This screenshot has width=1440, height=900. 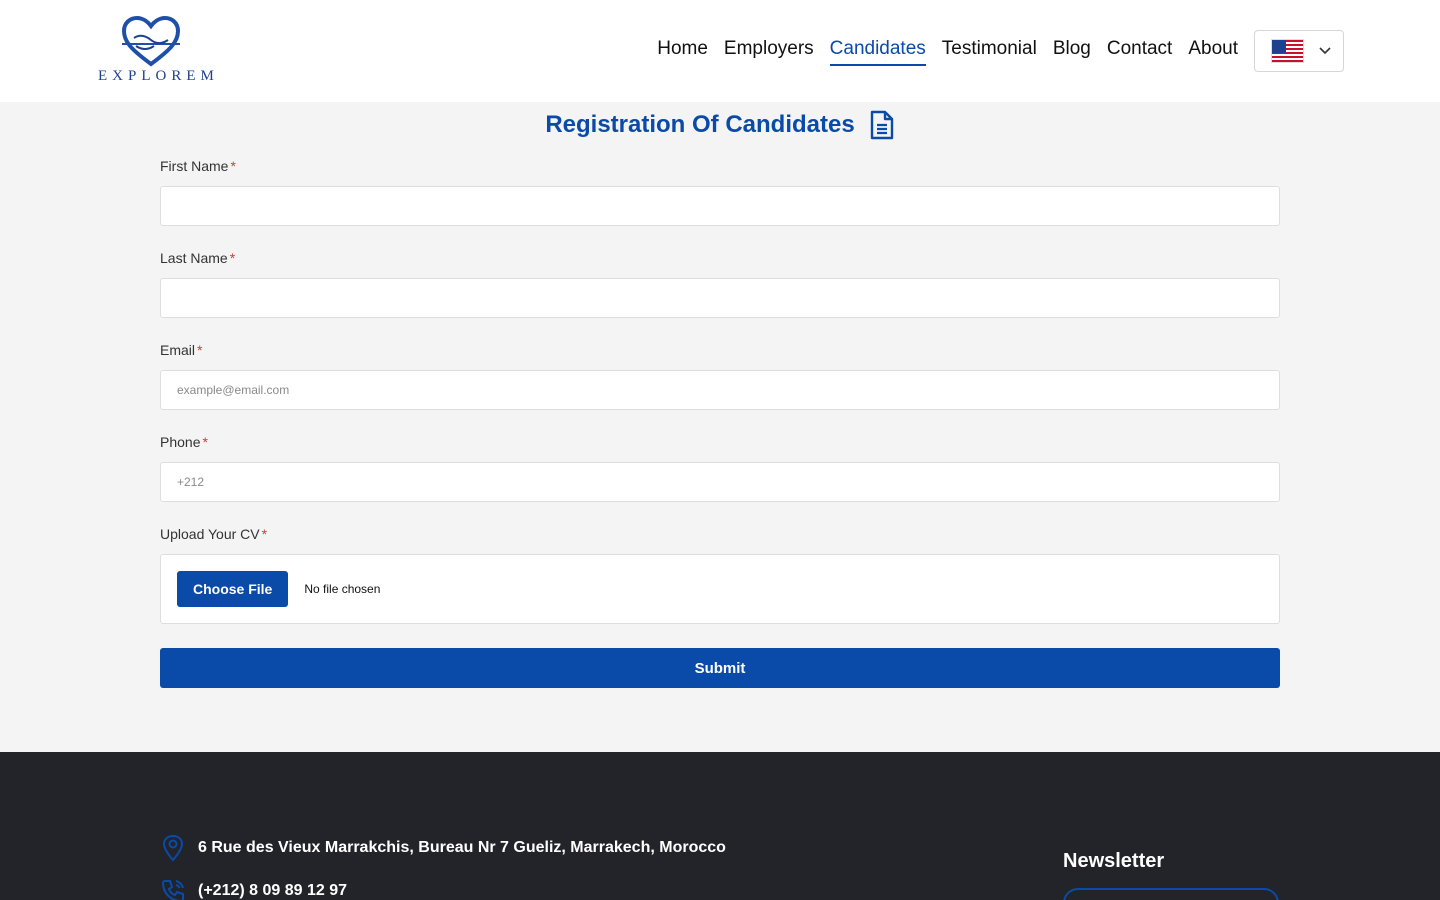 I want to click on explorem-logo: EXPLOREM, so click(x=155, y=52).